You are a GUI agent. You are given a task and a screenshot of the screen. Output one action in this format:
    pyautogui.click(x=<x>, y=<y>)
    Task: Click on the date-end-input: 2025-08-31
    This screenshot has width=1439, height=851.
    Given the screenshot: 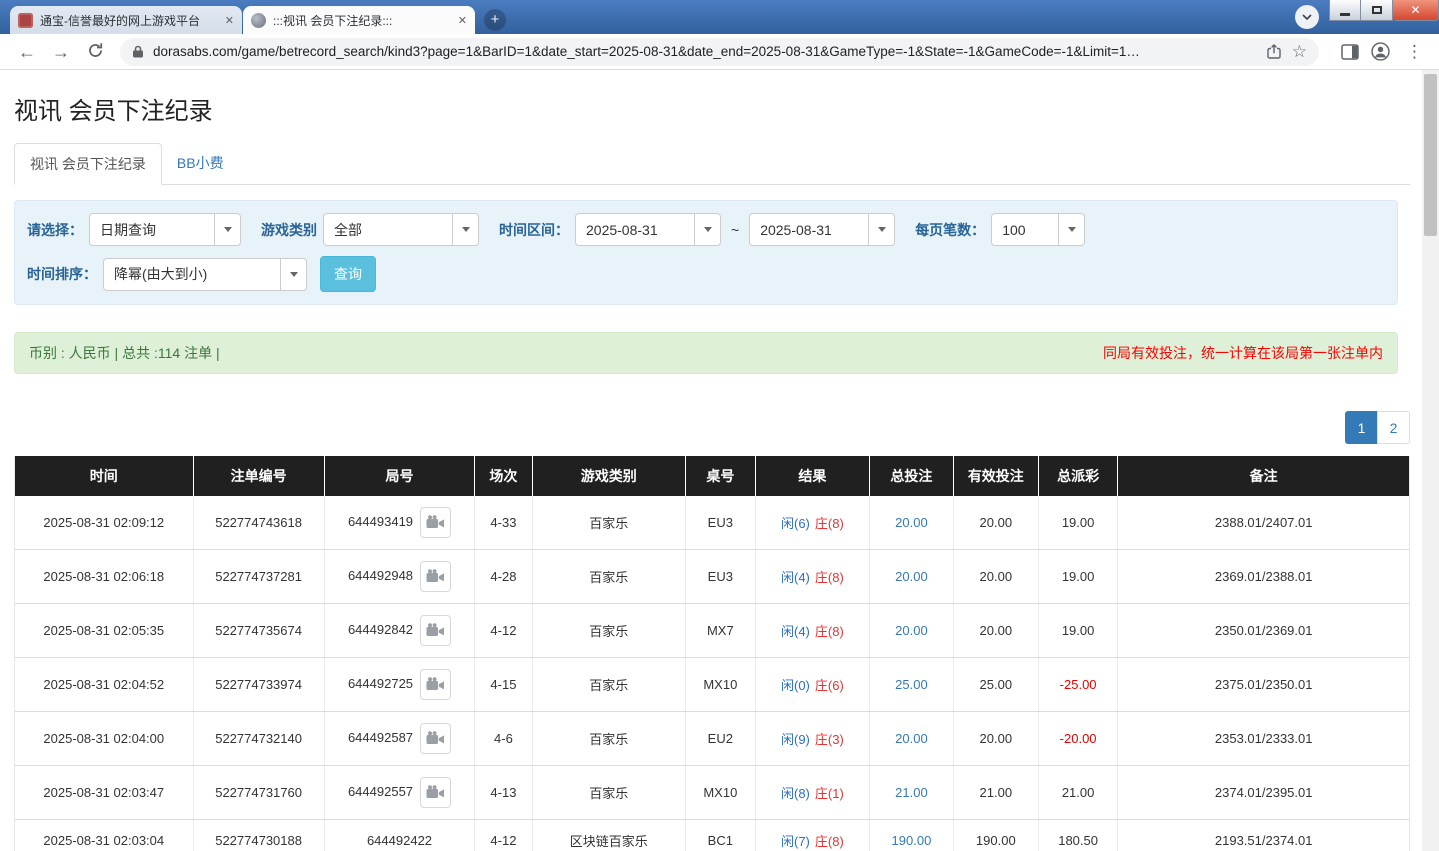 What is the action you would take?
    pyautogui.click(x=822, y=229)
    